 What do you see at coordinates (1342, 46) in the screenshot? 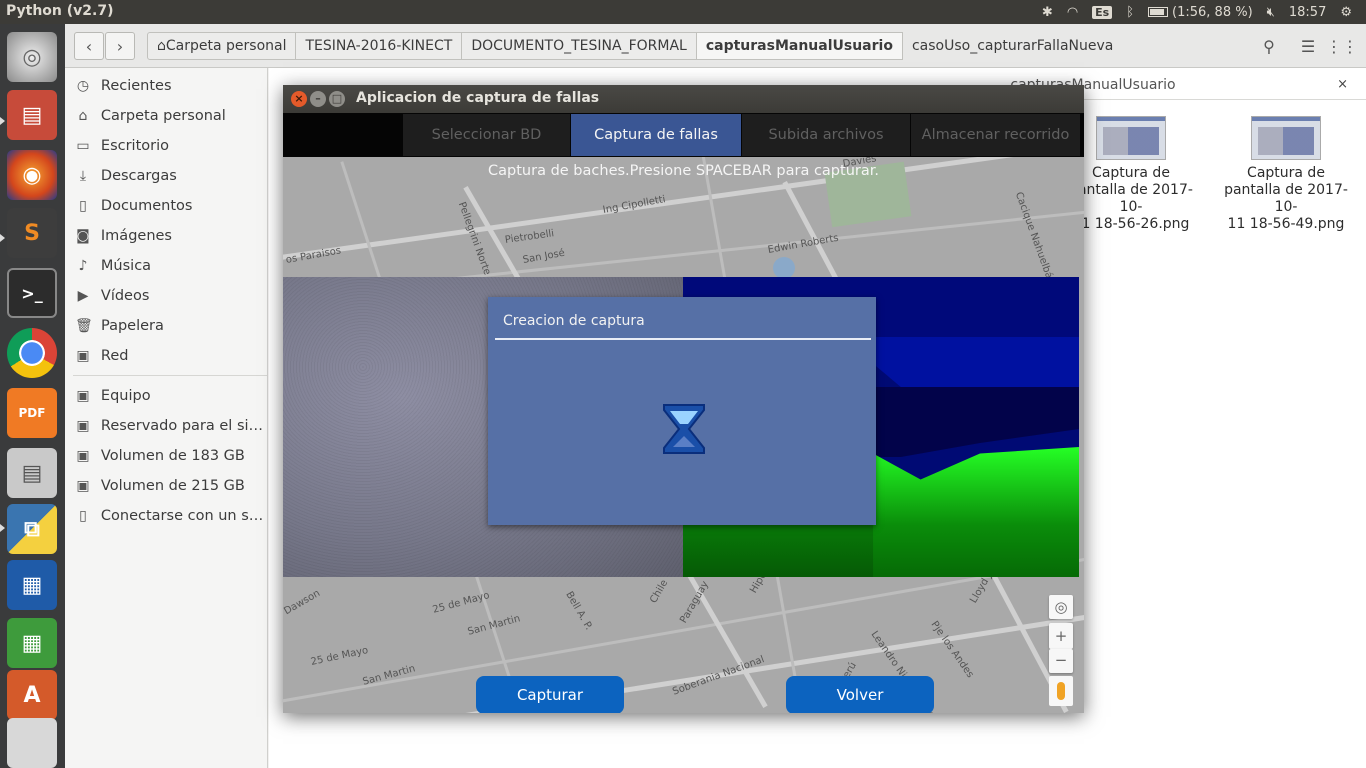
I see `grid-view-icon: ⋮⋮` at bounding box center [1342, 46].